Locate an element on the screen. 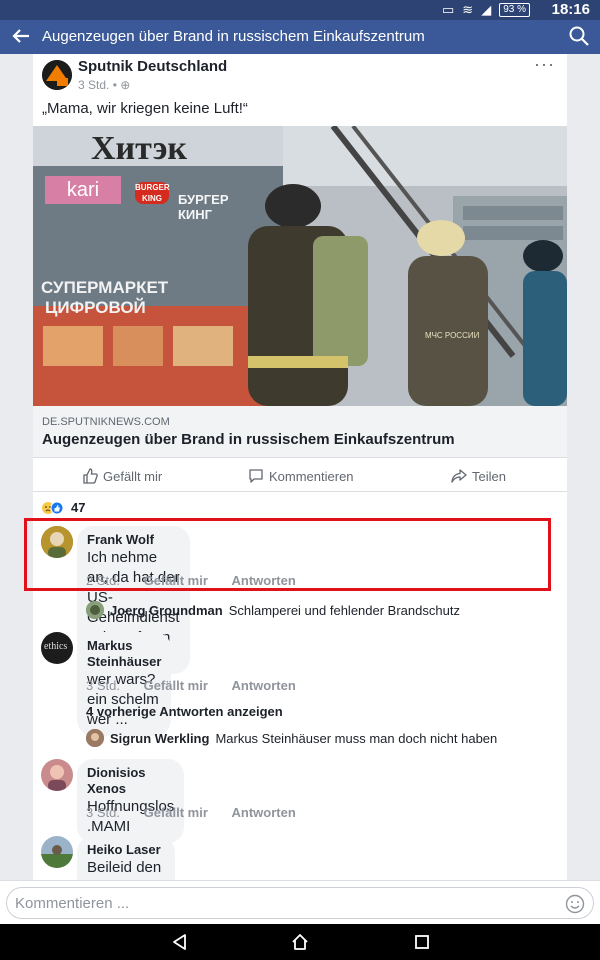 The height and width of the screenshot is (960, 600). photo-sign-6: МЧС РОССИИ is located at coordinates (452, 335).